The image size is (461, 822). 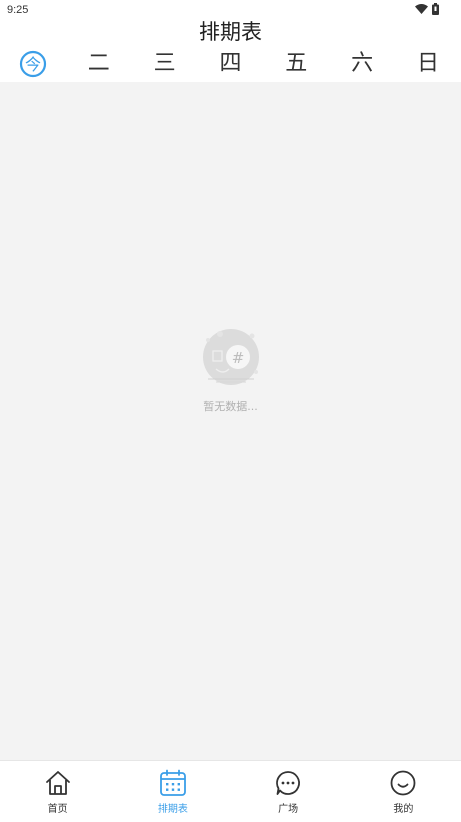 What do you see at coordinates (57, 783) in the screenshot?
I see `home-icon` at bounding box center [57, 783].